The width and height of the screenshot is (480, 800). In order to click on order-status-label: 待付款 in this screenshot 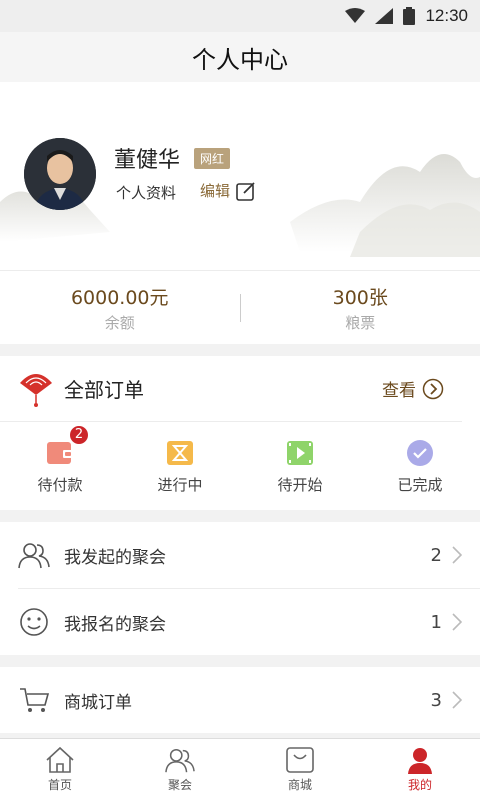, I will do `click(60, 484)`.